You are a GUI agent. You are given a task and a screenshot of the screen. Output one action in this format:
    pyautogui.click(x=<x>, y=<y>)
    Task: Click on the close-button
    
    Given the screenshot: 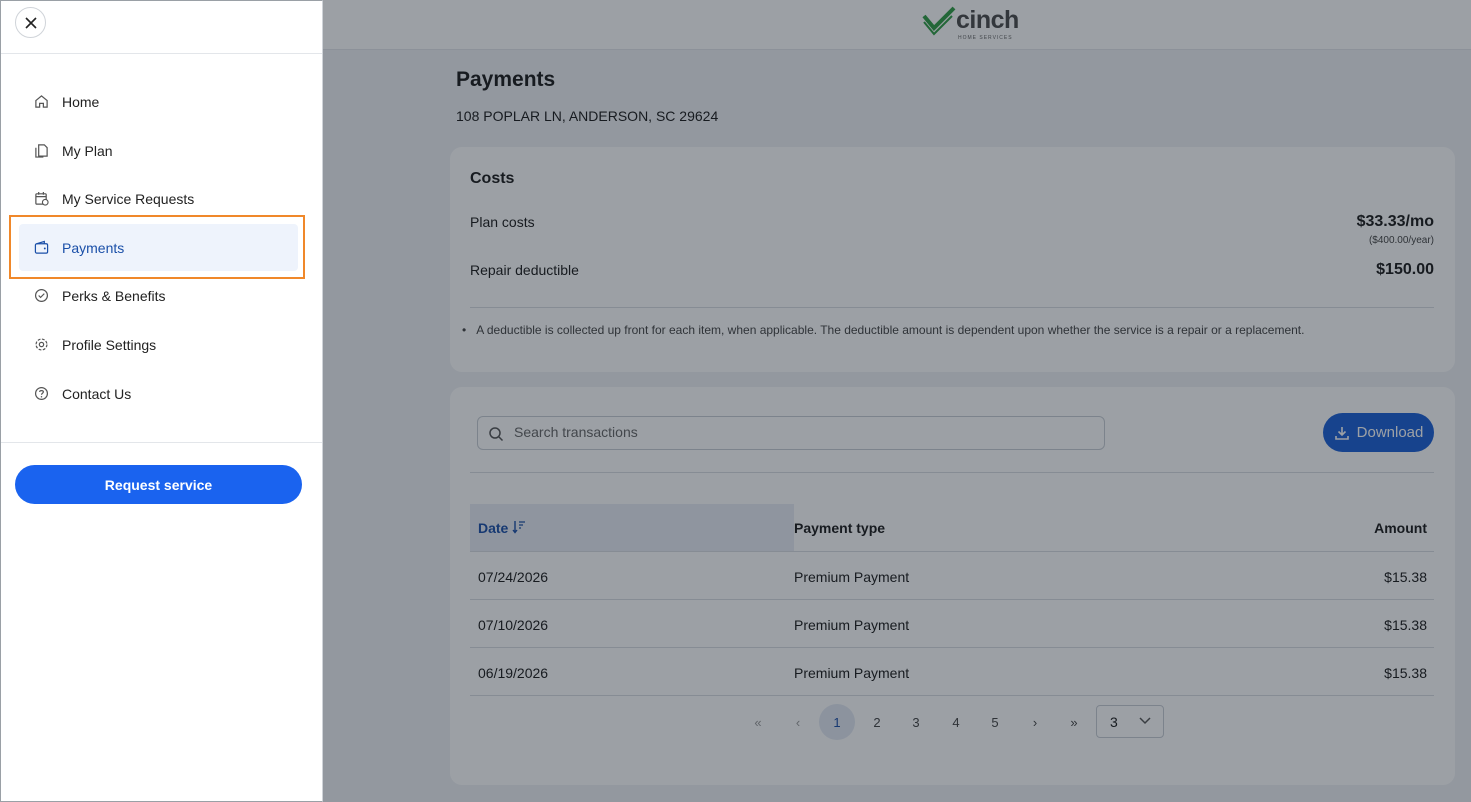 What is the action you would take?
    pyautogui.click(x=30, y=22)
    